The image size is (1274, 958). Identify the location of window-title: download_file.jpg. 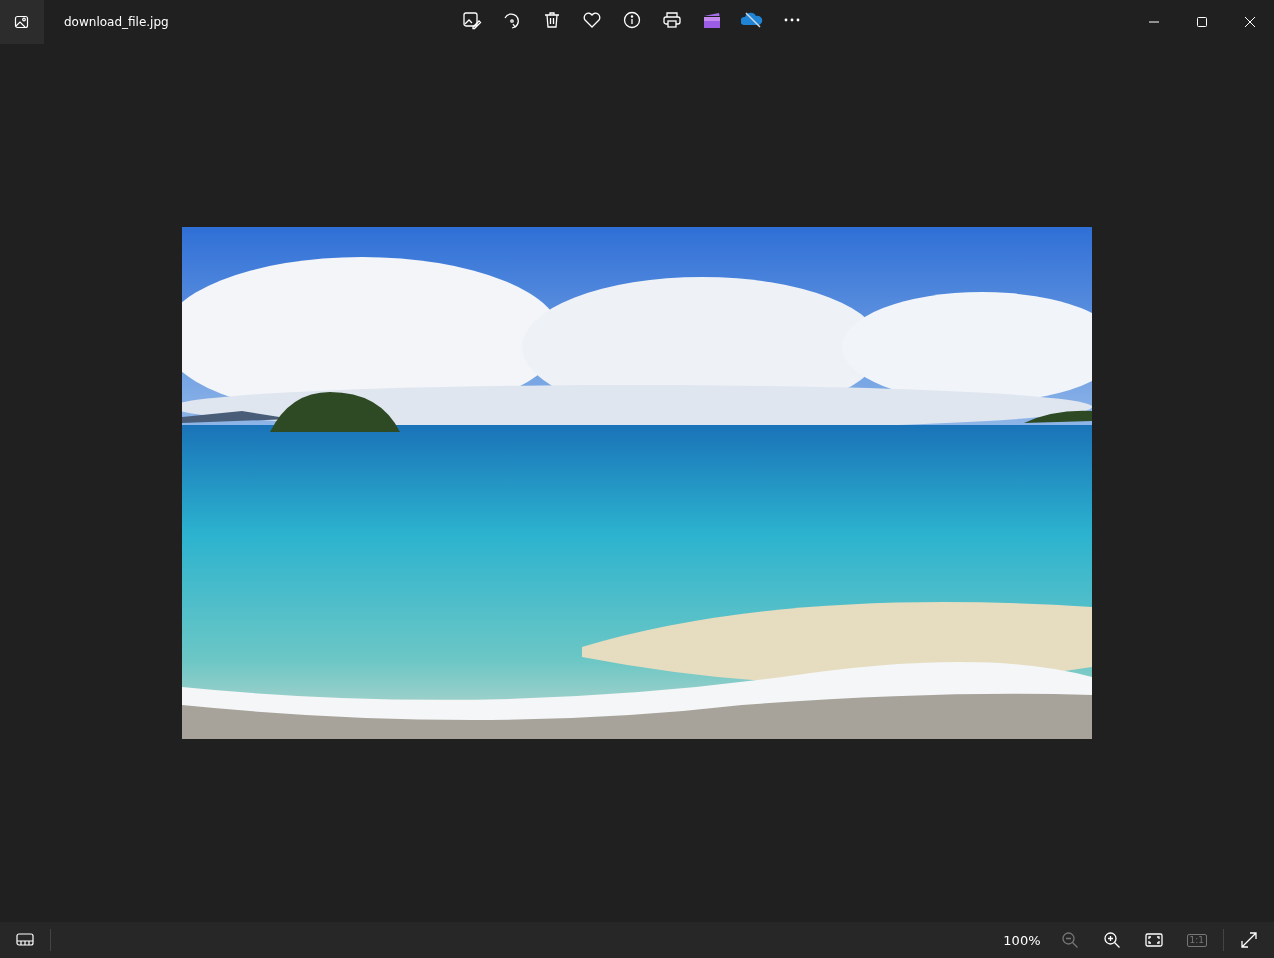
(116, 22).